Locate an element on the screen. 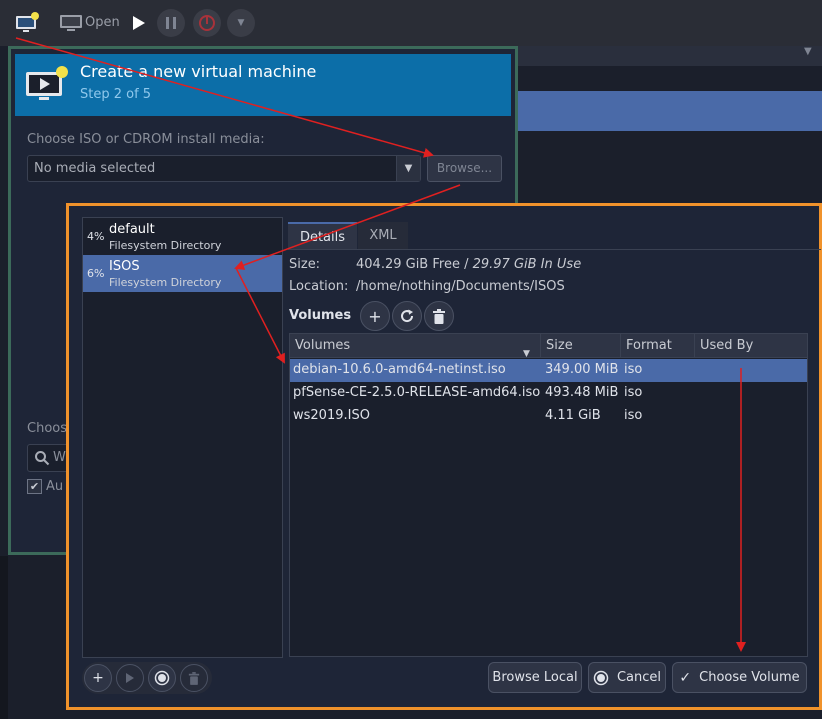 This screenshot has height=719, width=822. column-header-format: Format is located at coordinates (658, 346).